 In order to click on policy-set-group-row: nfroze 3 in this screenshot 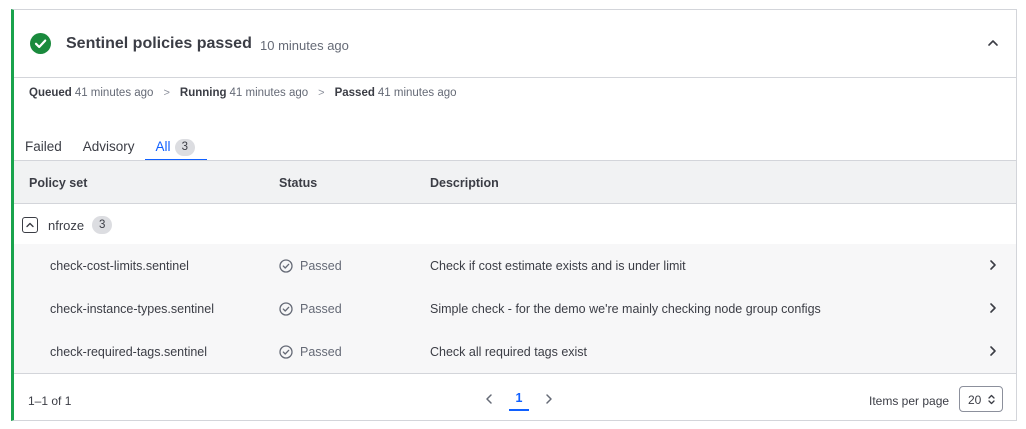, I will do `click(515, 224)`.